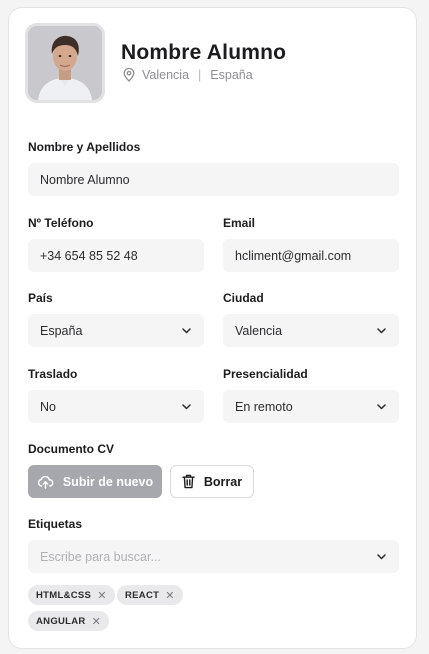 The height and width of the screenshot is (654, 429). Describe the element at coordinates (89, 255) in the screenshot. I see `phone-value: +34 654 85 52 48` at that location.